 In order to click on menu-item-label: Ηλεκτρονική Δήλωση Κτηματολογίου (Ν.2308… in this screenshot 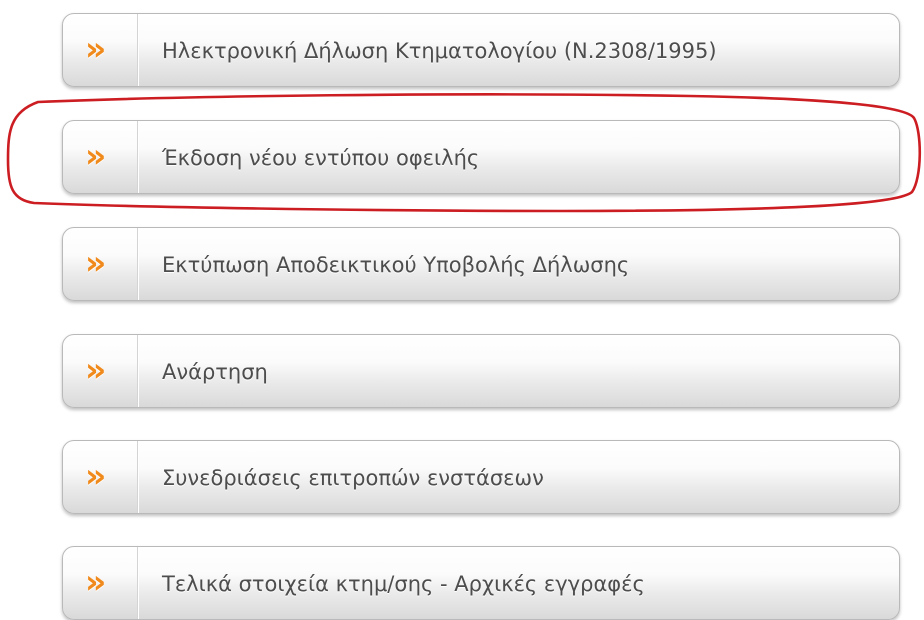, I will do `click(439, 51)`.